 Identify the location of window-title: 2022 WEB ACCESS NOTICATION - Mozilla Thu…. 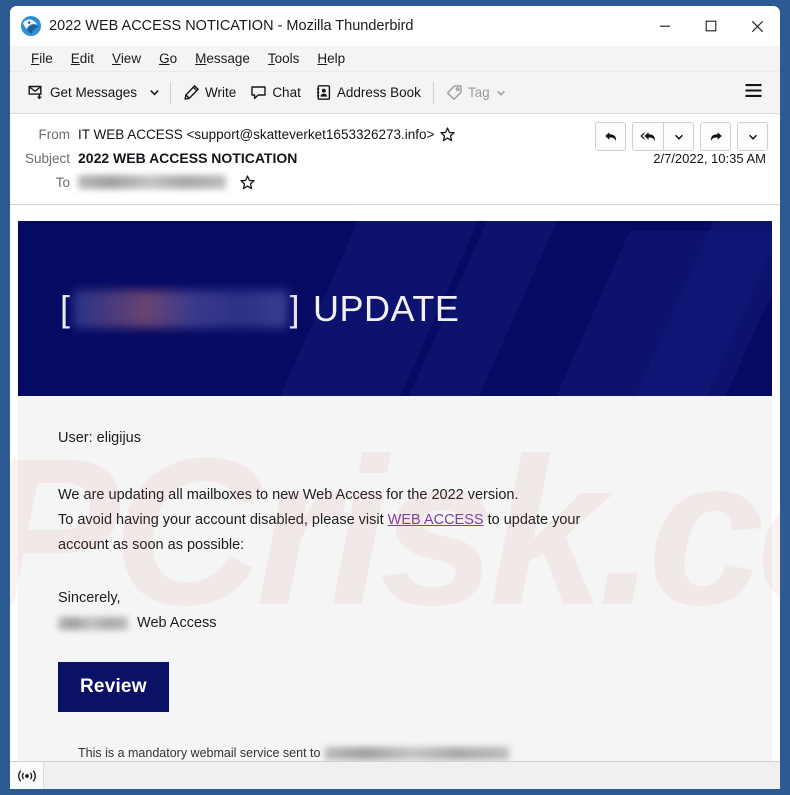
(231, 26).